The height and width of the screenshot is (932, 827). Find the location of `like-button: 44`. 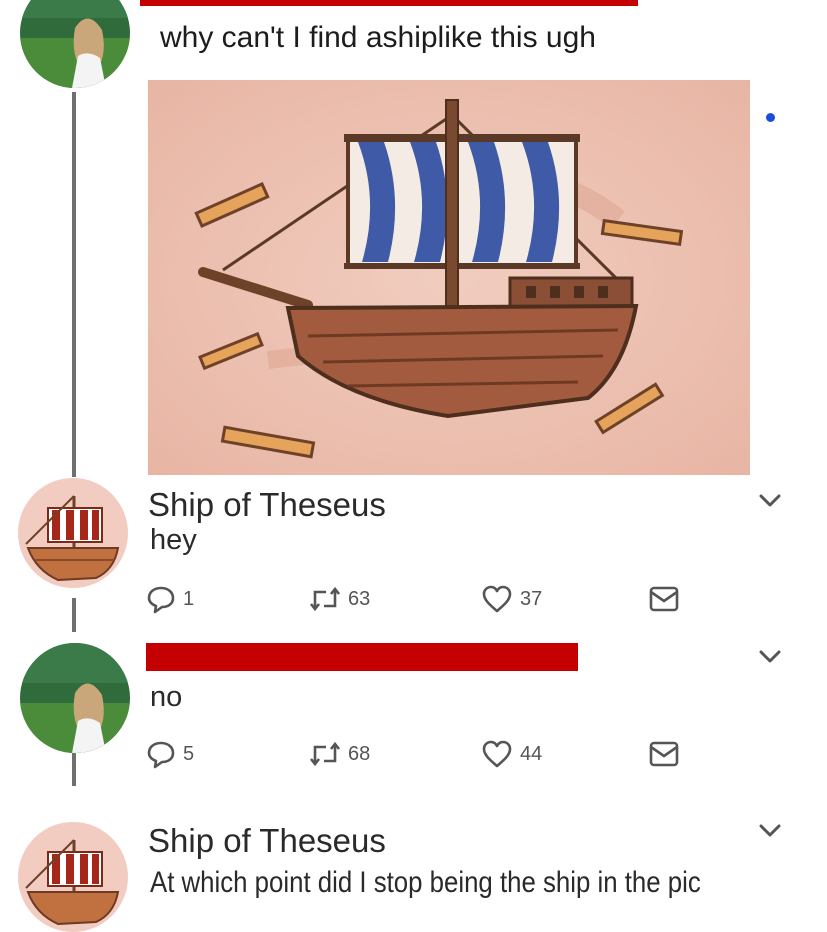

like-button: 44 is located at coordinates (511, 754).